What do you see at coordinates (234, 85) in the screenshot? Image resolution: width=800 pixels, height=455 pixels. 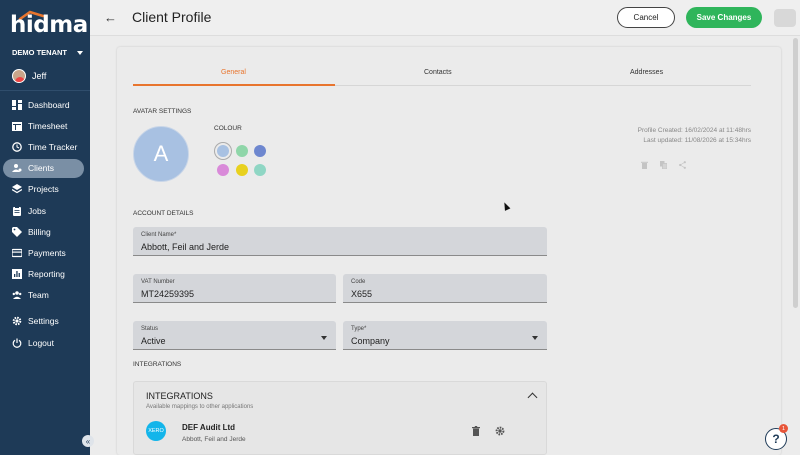 I see `active-tab-indicator` at bounding box center [234, 85].